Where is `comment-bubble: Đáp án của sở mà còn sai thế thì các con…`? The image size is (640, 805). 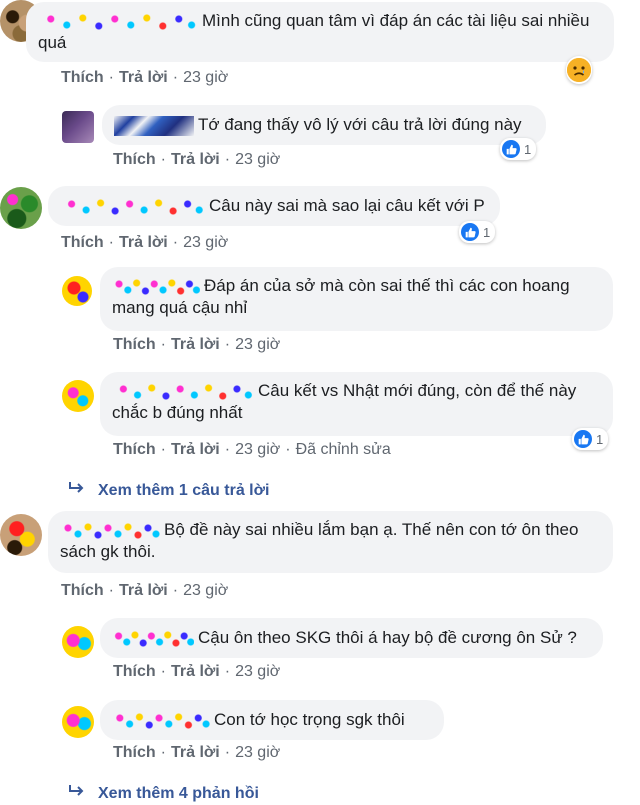 comment-bubble: Đáp án của sở mà còn sai thế thì các con… is located at coordinates (356, 299).